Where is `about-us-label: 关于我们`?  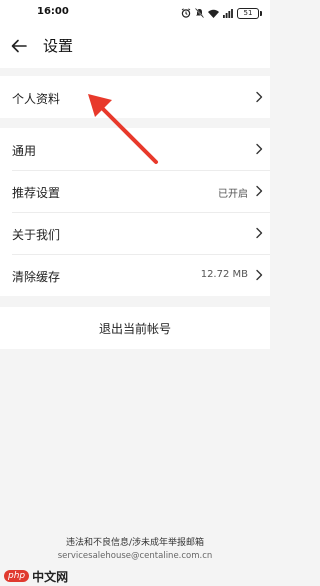 about-us-label: 关于我们 is located at coordinates (36, 235).